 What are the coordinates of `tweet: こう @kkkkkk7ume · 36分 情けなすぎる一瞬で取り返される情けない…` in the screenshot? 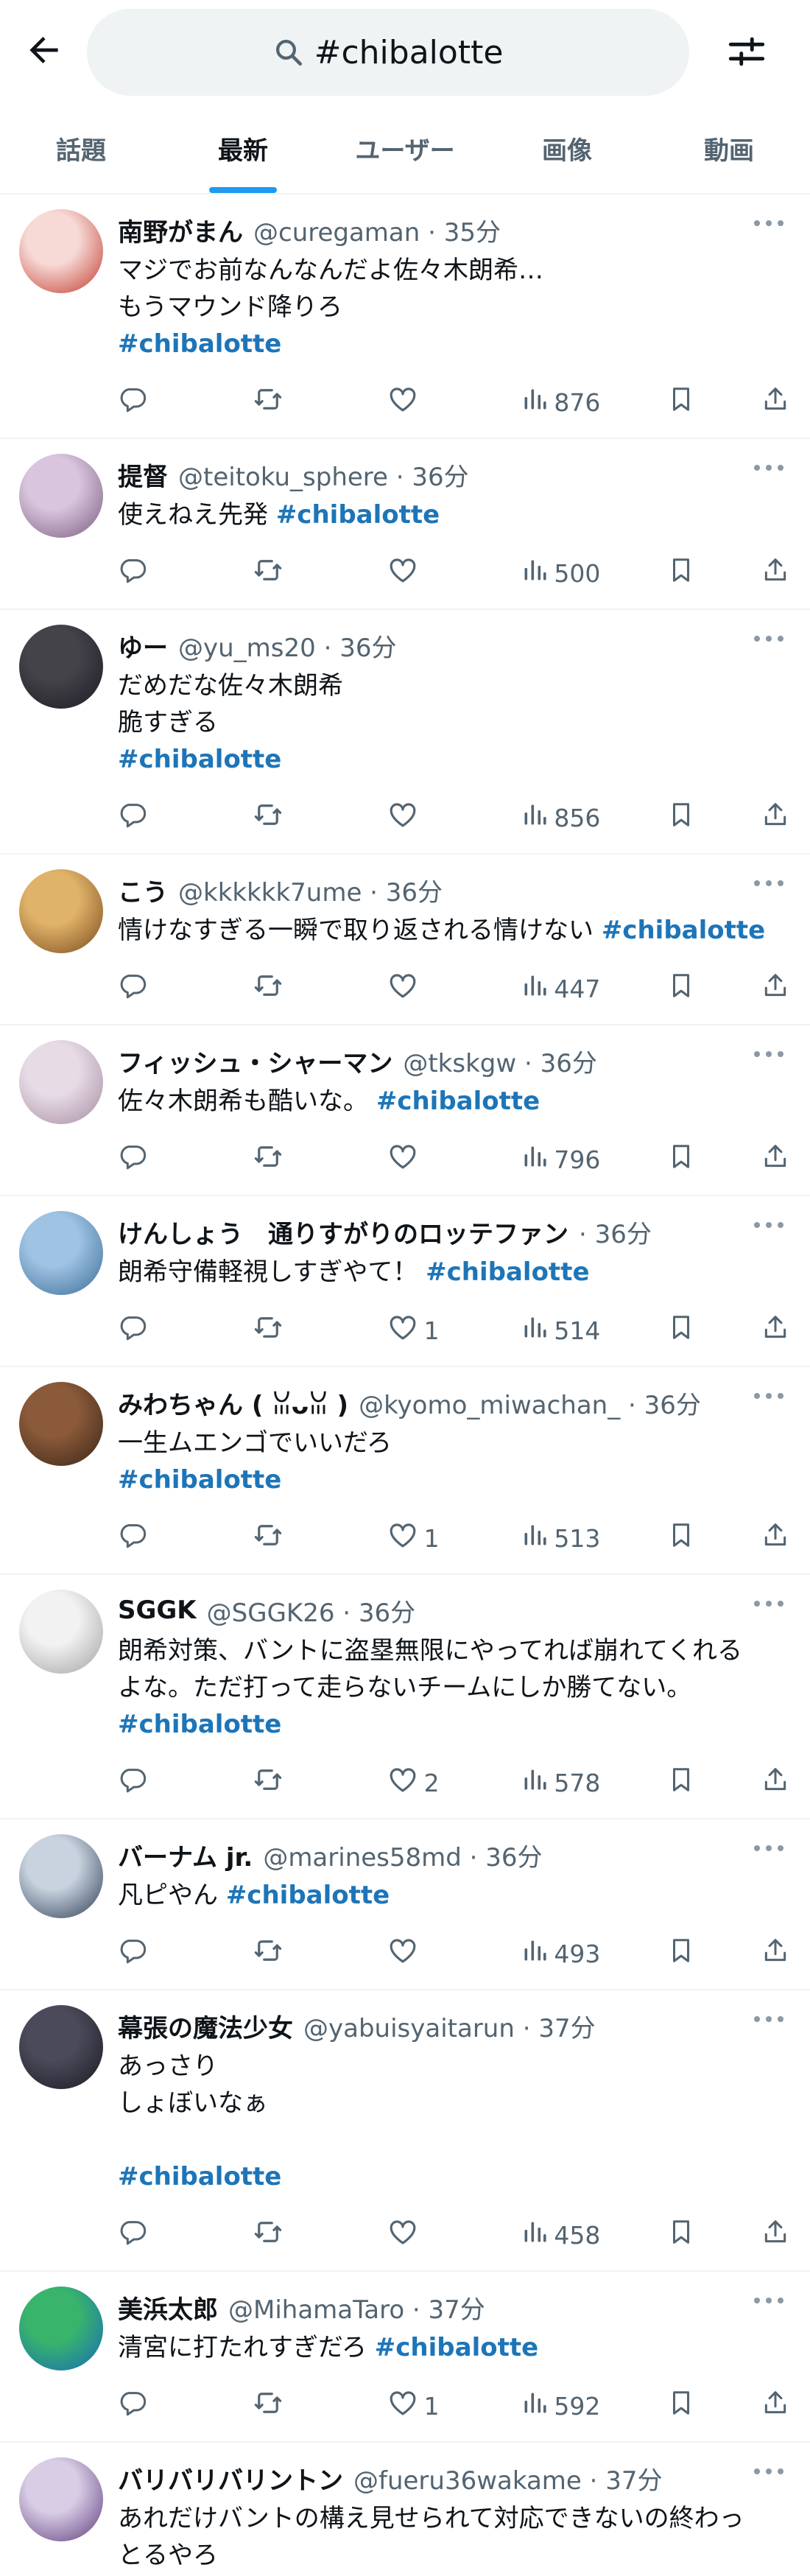 It's located at (405, 939).